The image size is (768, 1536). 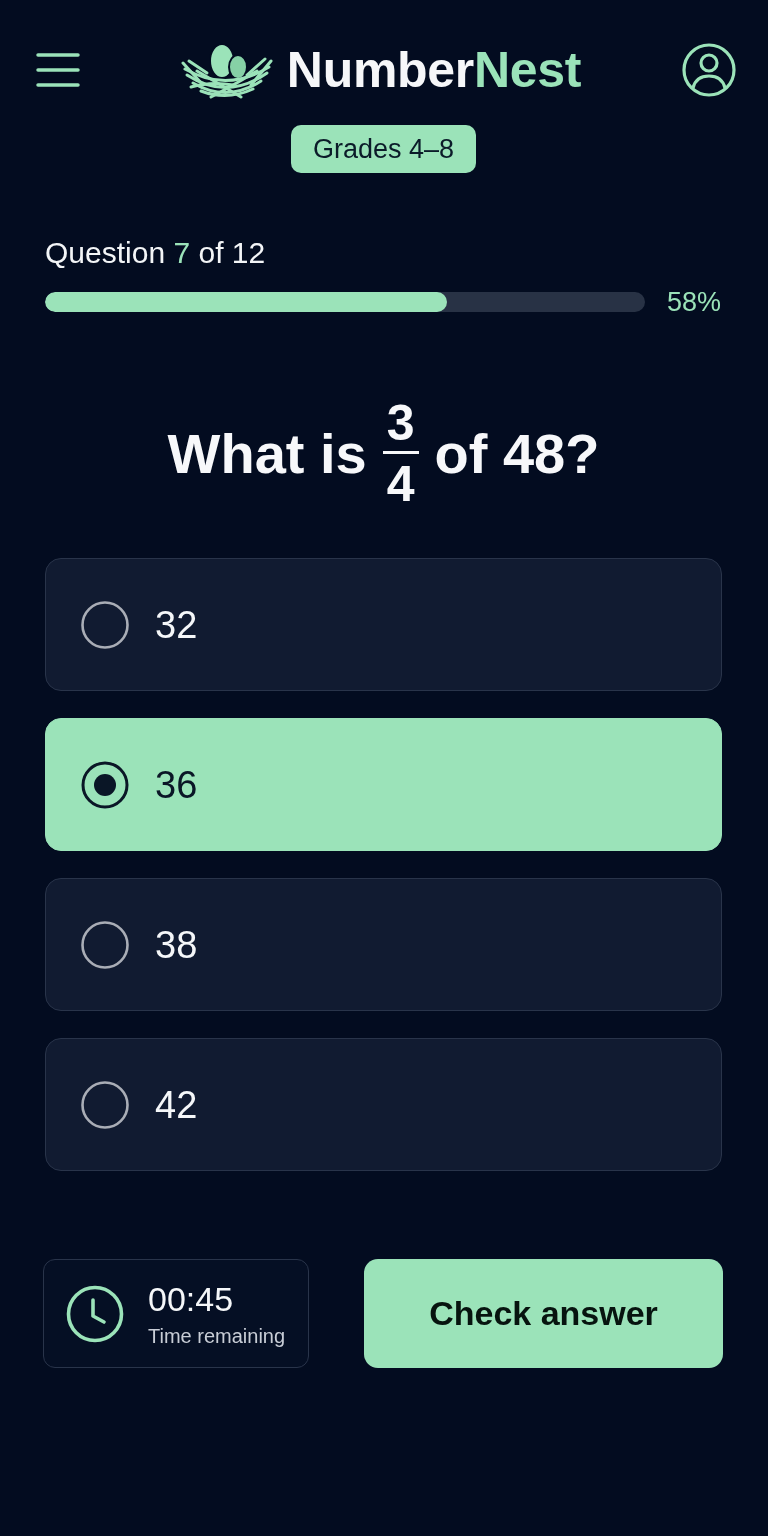 I want to click on progress-percent: 58%, so click(x=693, y=302).